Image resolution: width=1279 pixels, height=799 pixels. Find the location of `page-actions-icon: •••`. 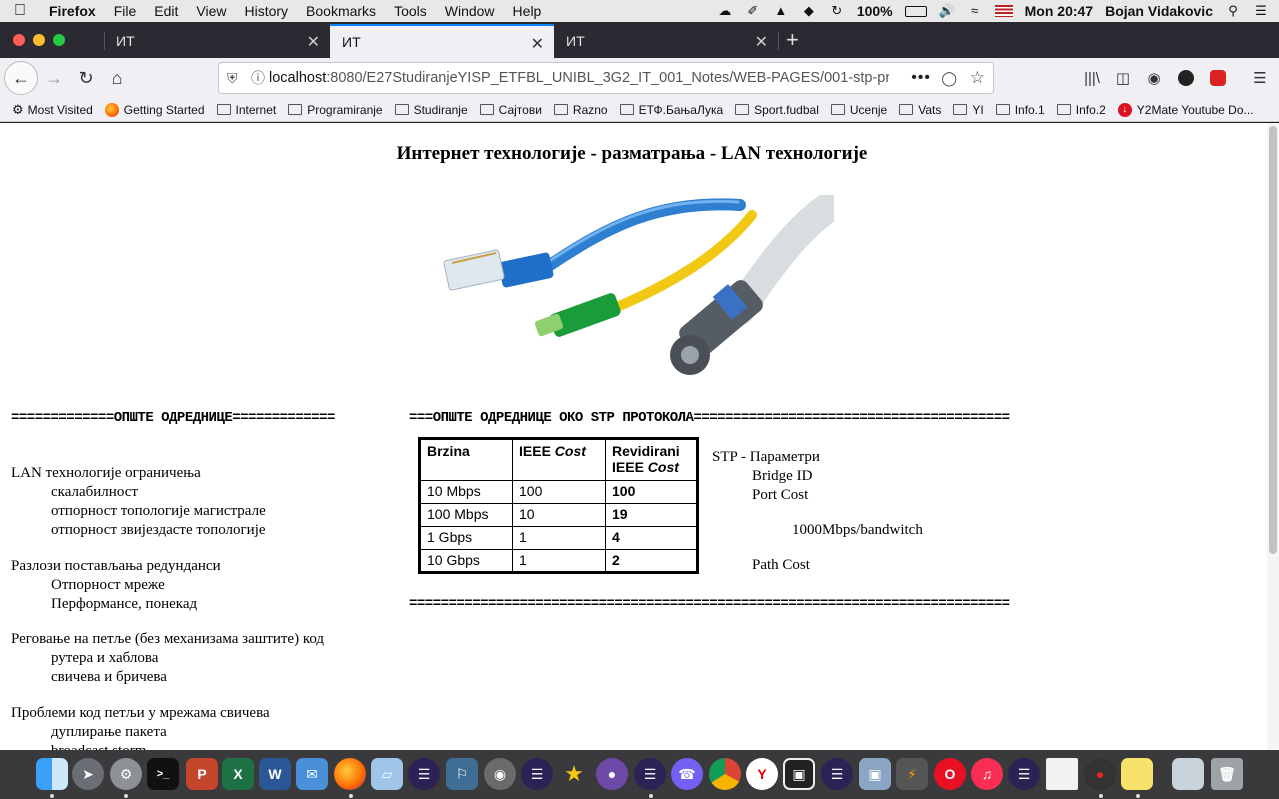

page-actions-icon: ••• is located at coordinates (921, 78).